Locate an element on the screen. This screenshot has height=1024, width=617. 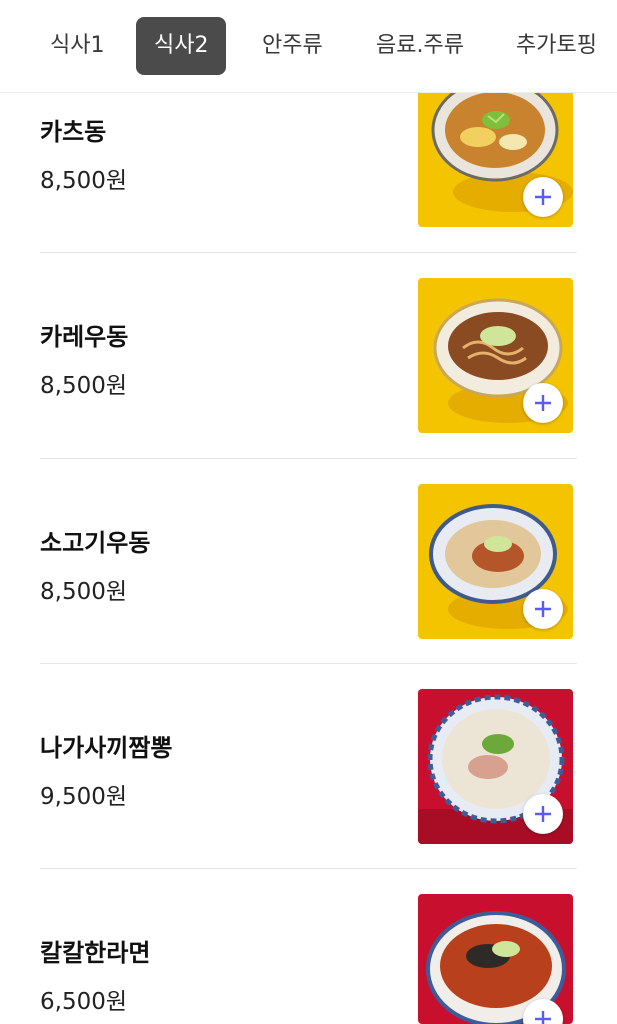
menu-item-name: 카츠동 is located at coordinates (73, 132).